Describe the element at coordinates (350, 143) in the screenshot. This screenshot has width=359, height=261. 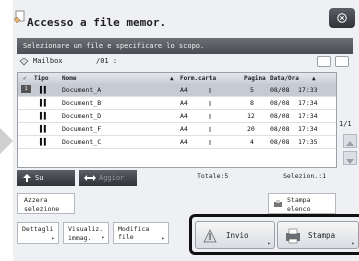
I see `arrow-up-icon` at that location.